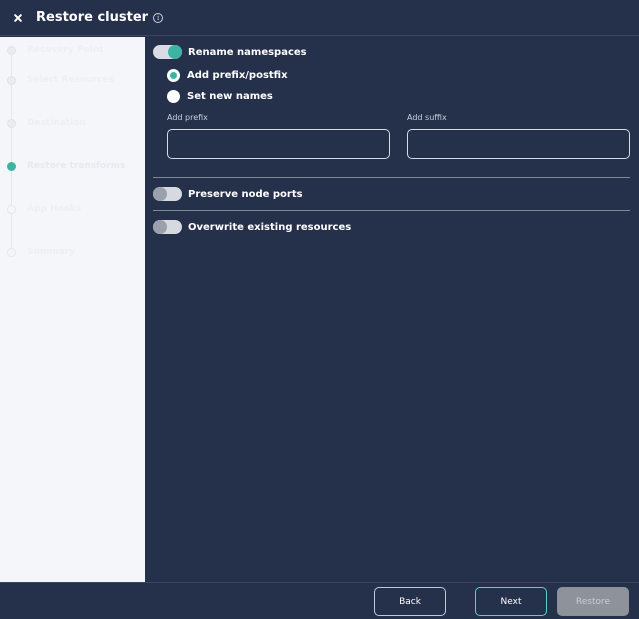  I want to click on preserve-node-ports-label: Preserve node ports, so click(245, 194).